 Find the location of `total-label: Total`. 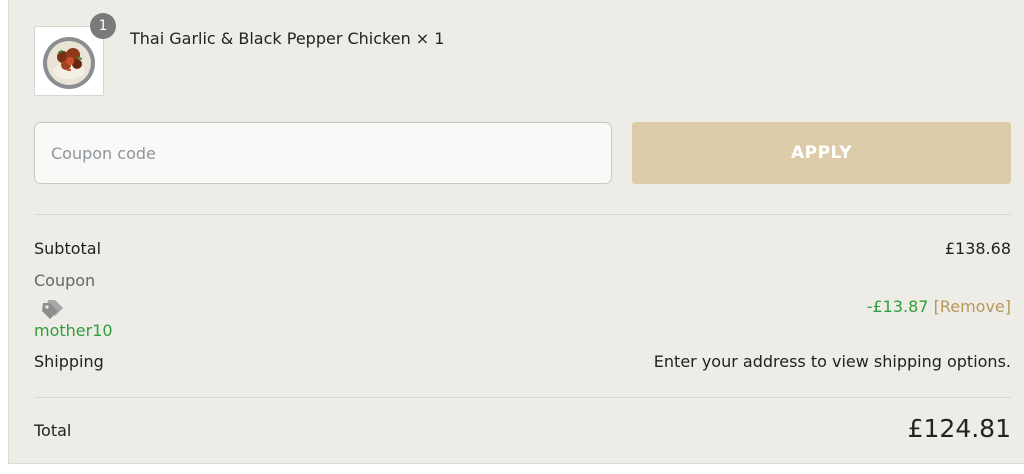

total-label: Total is located at coordinates (53, 430).